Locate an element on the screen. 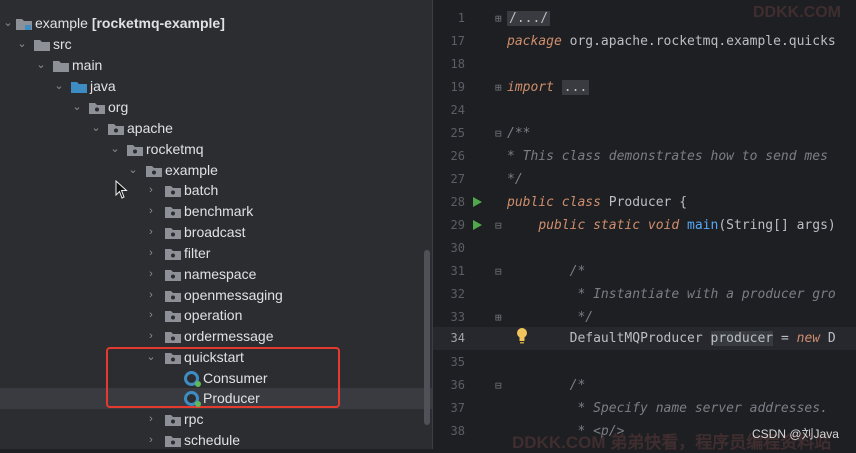 Image resolution: width=856 pixels, height=453 pixels. code-line: 33 ⊞ */ is located at coordinates (644, 317).